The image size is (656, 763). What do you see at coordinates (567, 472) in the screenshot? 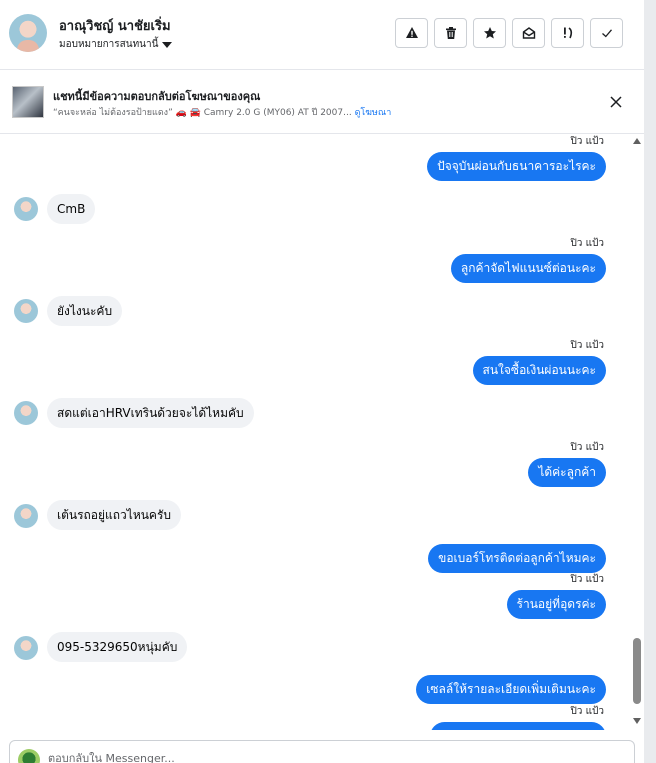
I see `outgoing-message: ได้ค่ะลูกค้า` at bounding box center [567, 472].